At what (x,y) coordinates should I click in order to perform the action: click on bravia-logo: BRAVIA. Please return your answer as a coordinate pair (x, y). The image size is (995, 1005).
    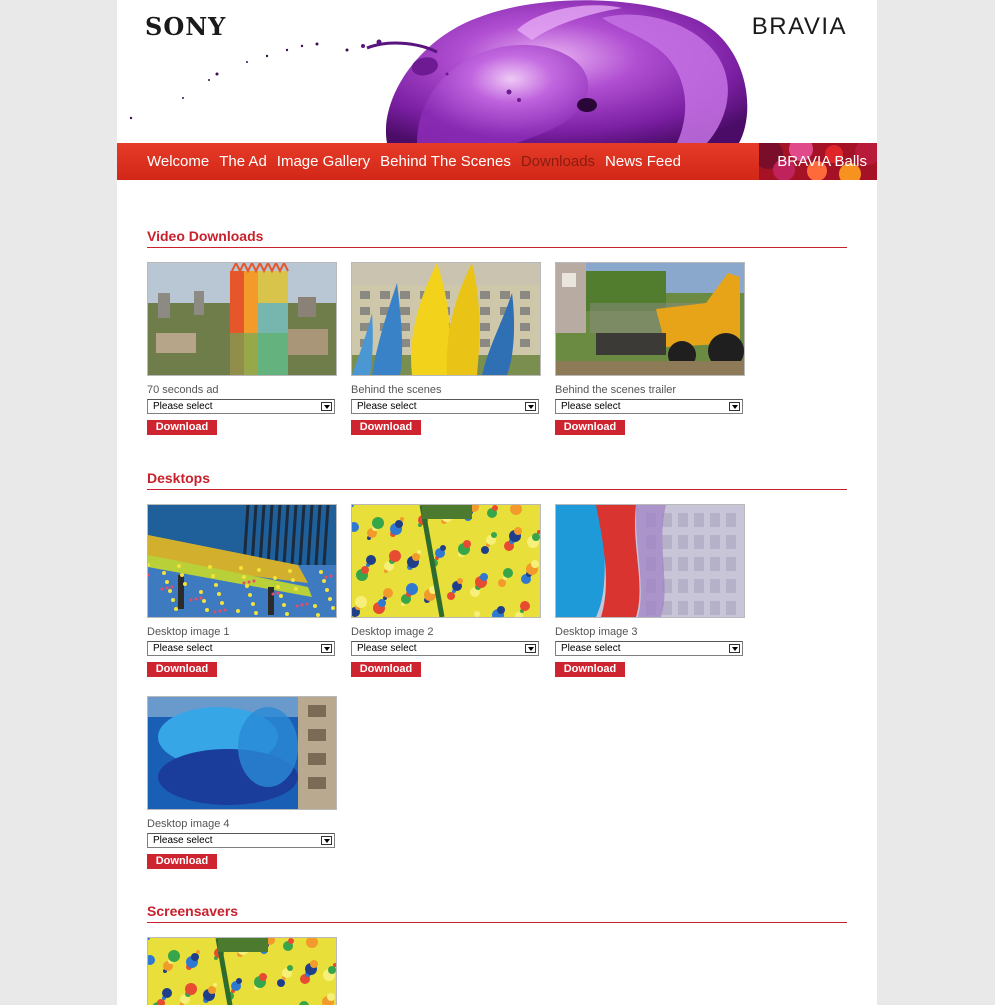
    Looking at the image, I should click on (799, 27).